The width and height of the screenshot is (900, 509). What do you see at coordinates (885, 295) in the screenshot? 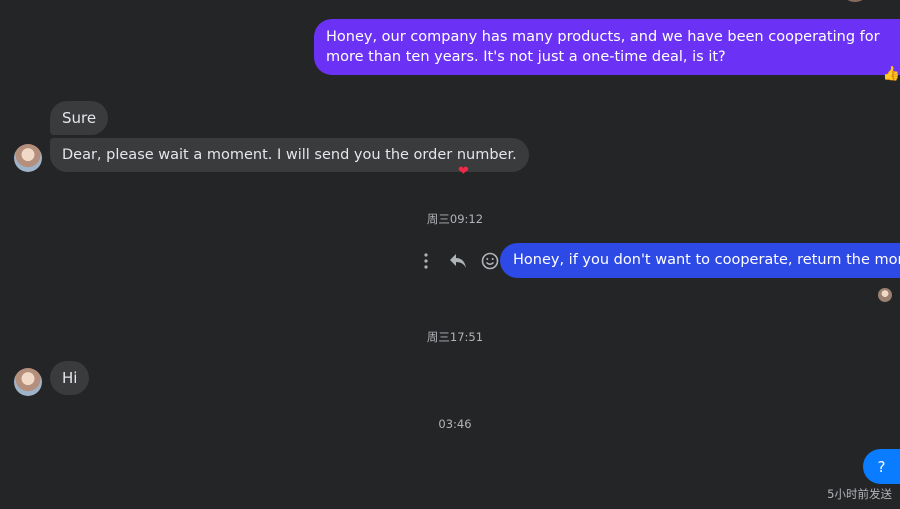
I see `read-receipt-avatar` at bounding box center [885, 295].